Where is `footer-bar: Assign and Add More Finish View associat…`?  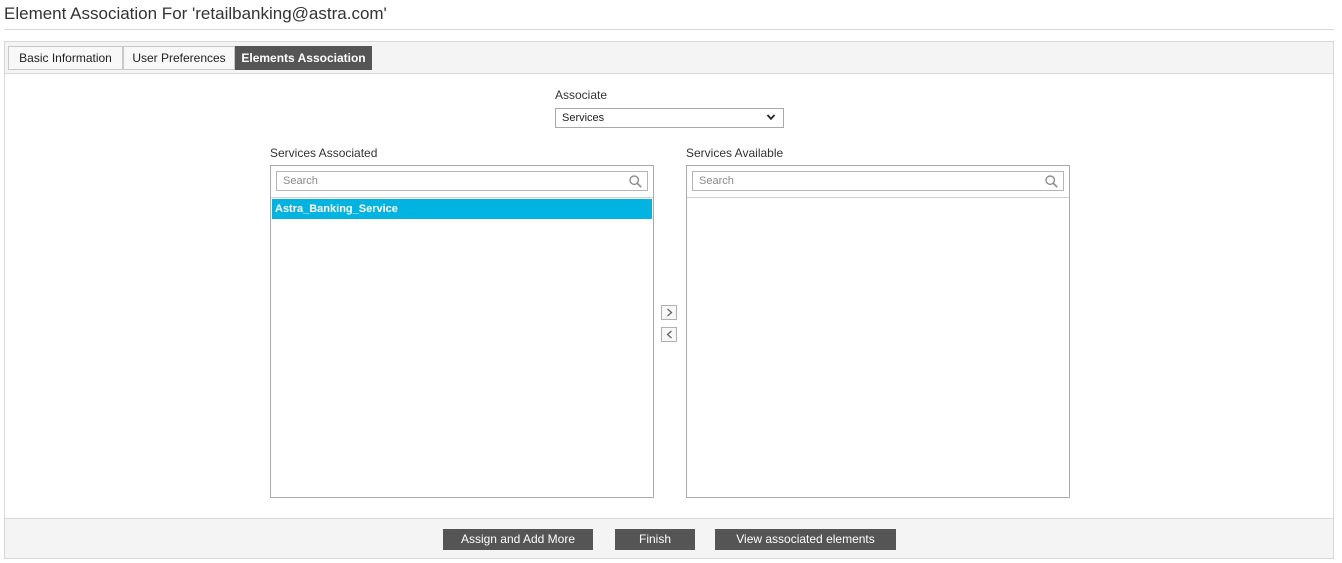 footer-bar: Assign and Add More Finish View associat… is located at coordinates (669, 538).